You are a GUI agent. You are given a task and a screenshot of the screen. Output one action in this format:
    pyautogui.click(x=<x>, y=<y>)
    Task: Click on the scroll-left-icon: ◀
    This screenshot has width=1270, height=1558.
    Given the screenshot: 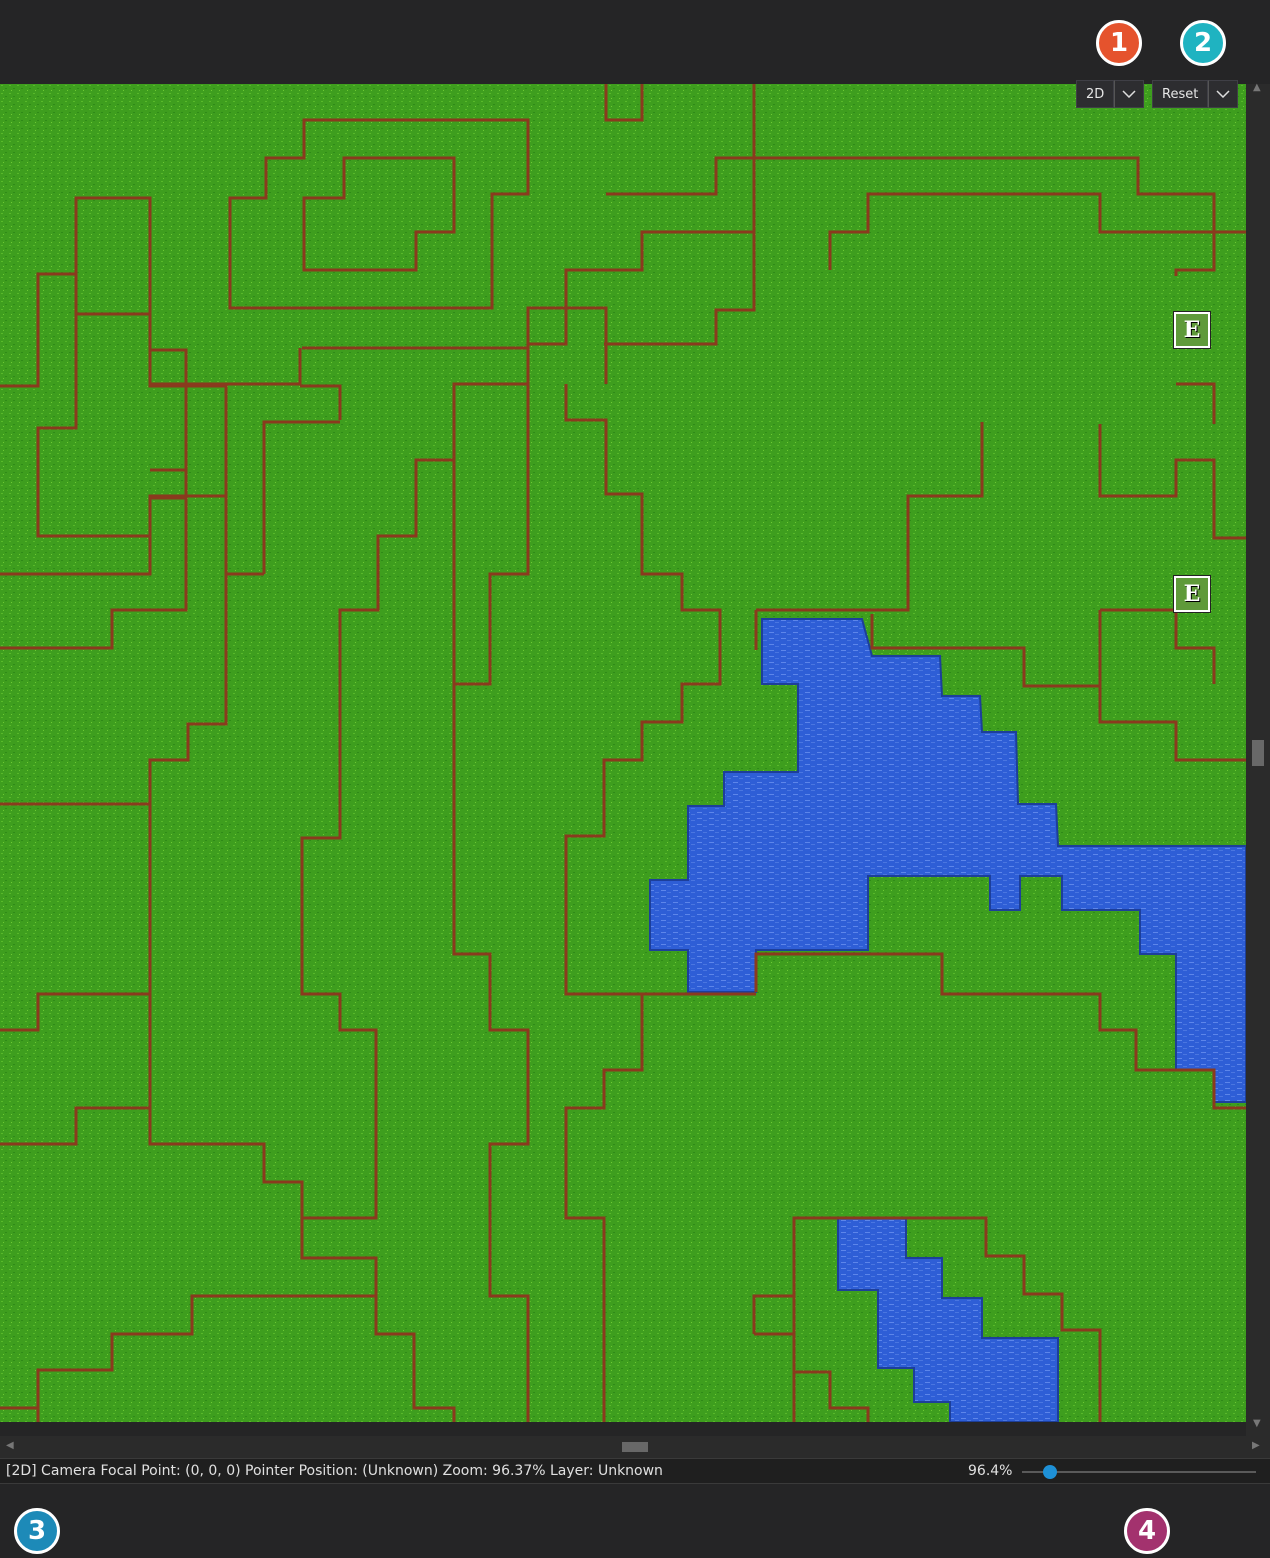 What is the action you would take?
    pyautogui.click(x=10, y=1445)
    